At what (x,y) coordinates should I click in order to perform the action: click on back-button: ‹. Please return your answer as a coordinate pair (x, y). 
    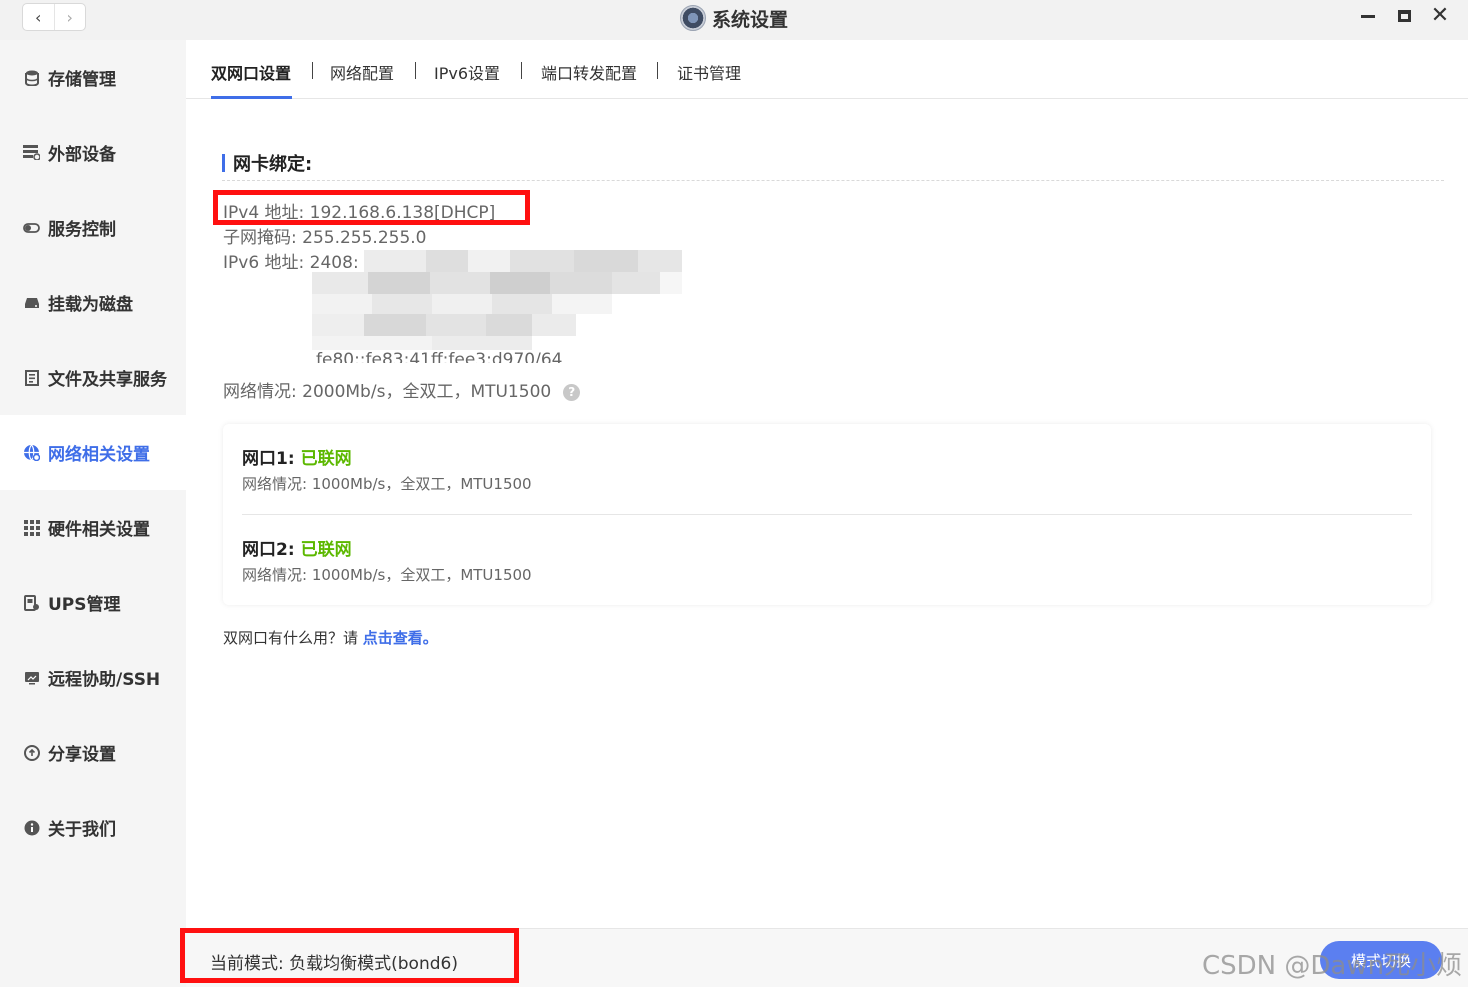
    Looking at the image, I should click on (38, 17).